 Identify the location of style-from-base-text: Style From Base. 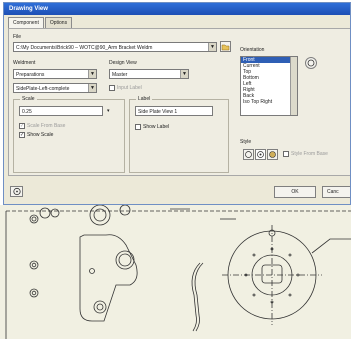
(309, 154).